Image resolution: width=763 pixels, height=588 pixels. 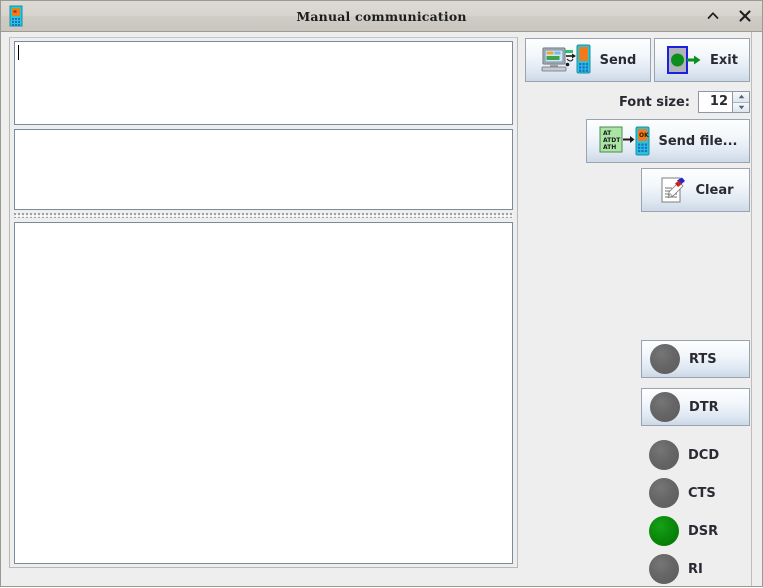 What do you see at coordinates (16, 16) in the screenshot?
I see `mobile-phone-icon` at bounding box center [16, 16].